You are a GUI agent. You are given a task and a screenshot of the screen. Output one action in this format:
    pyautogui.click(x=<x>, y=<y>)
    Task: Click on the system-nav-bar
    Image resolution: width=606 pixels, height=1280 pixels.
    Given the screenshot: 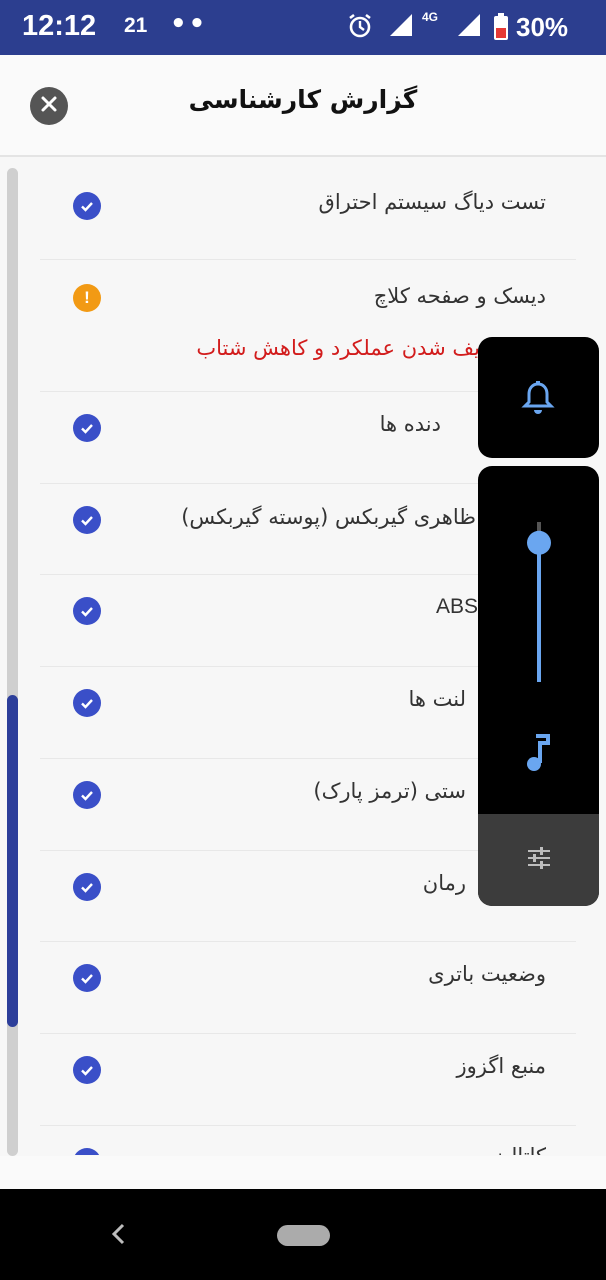 What is the action you would take?
    pyautogui.click(x=303, y=1234)
    